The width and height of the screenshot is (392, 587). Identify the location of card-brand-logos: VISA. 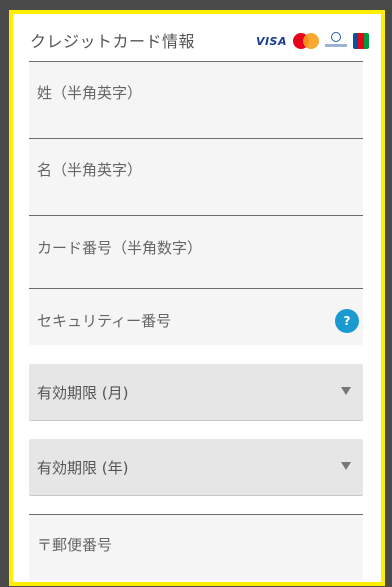
(312, 41).